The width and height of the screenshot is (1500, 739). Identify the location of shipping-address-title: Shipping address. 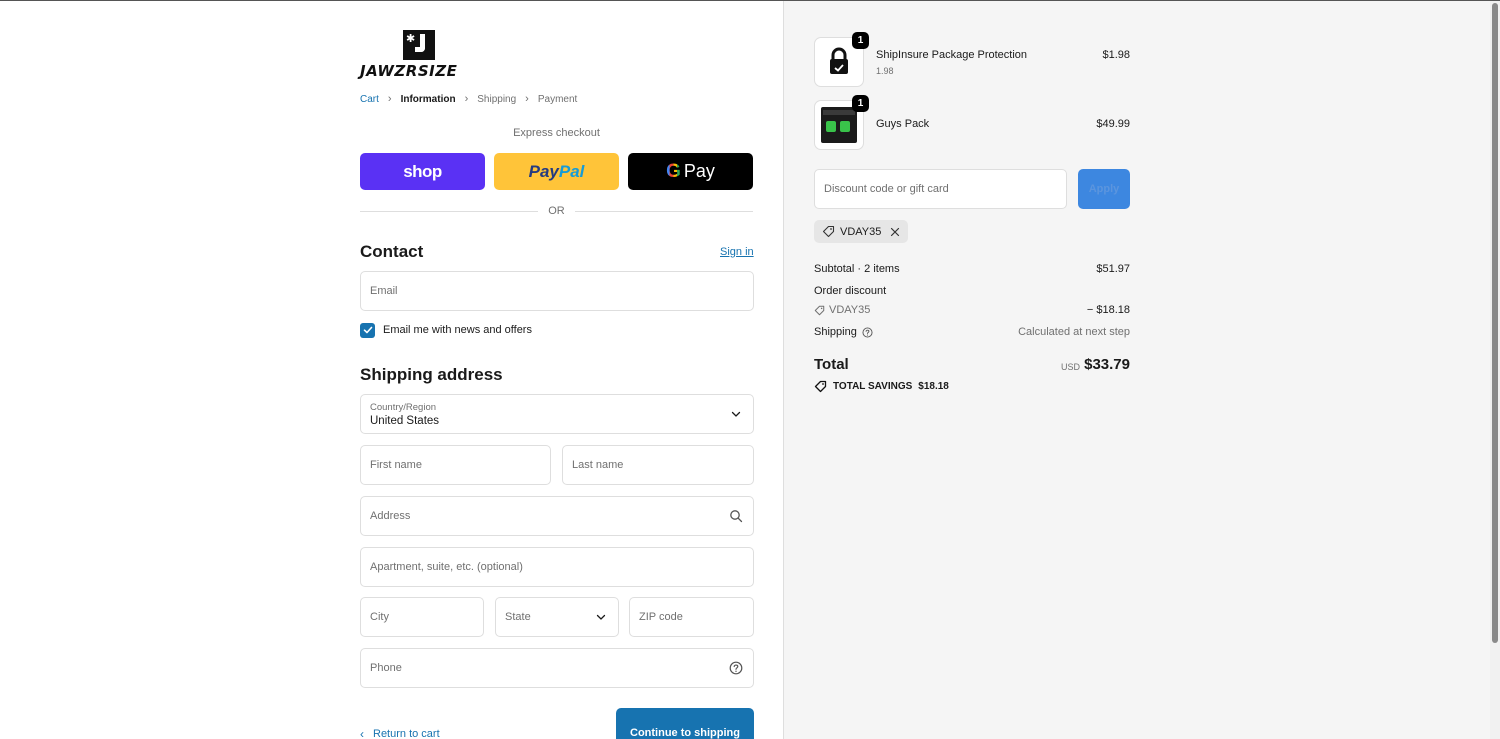
(431, 374).